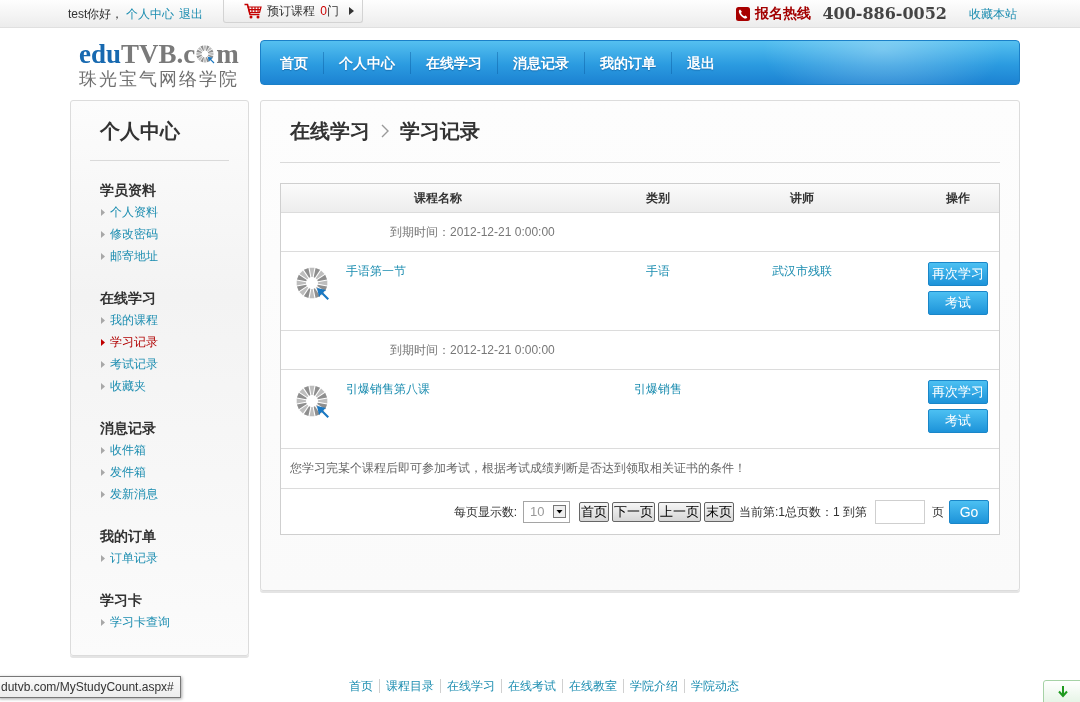 This screenshot has height=702, width=1080. I want to click on course-link: 引爆销售第八课, so click(388, 399).